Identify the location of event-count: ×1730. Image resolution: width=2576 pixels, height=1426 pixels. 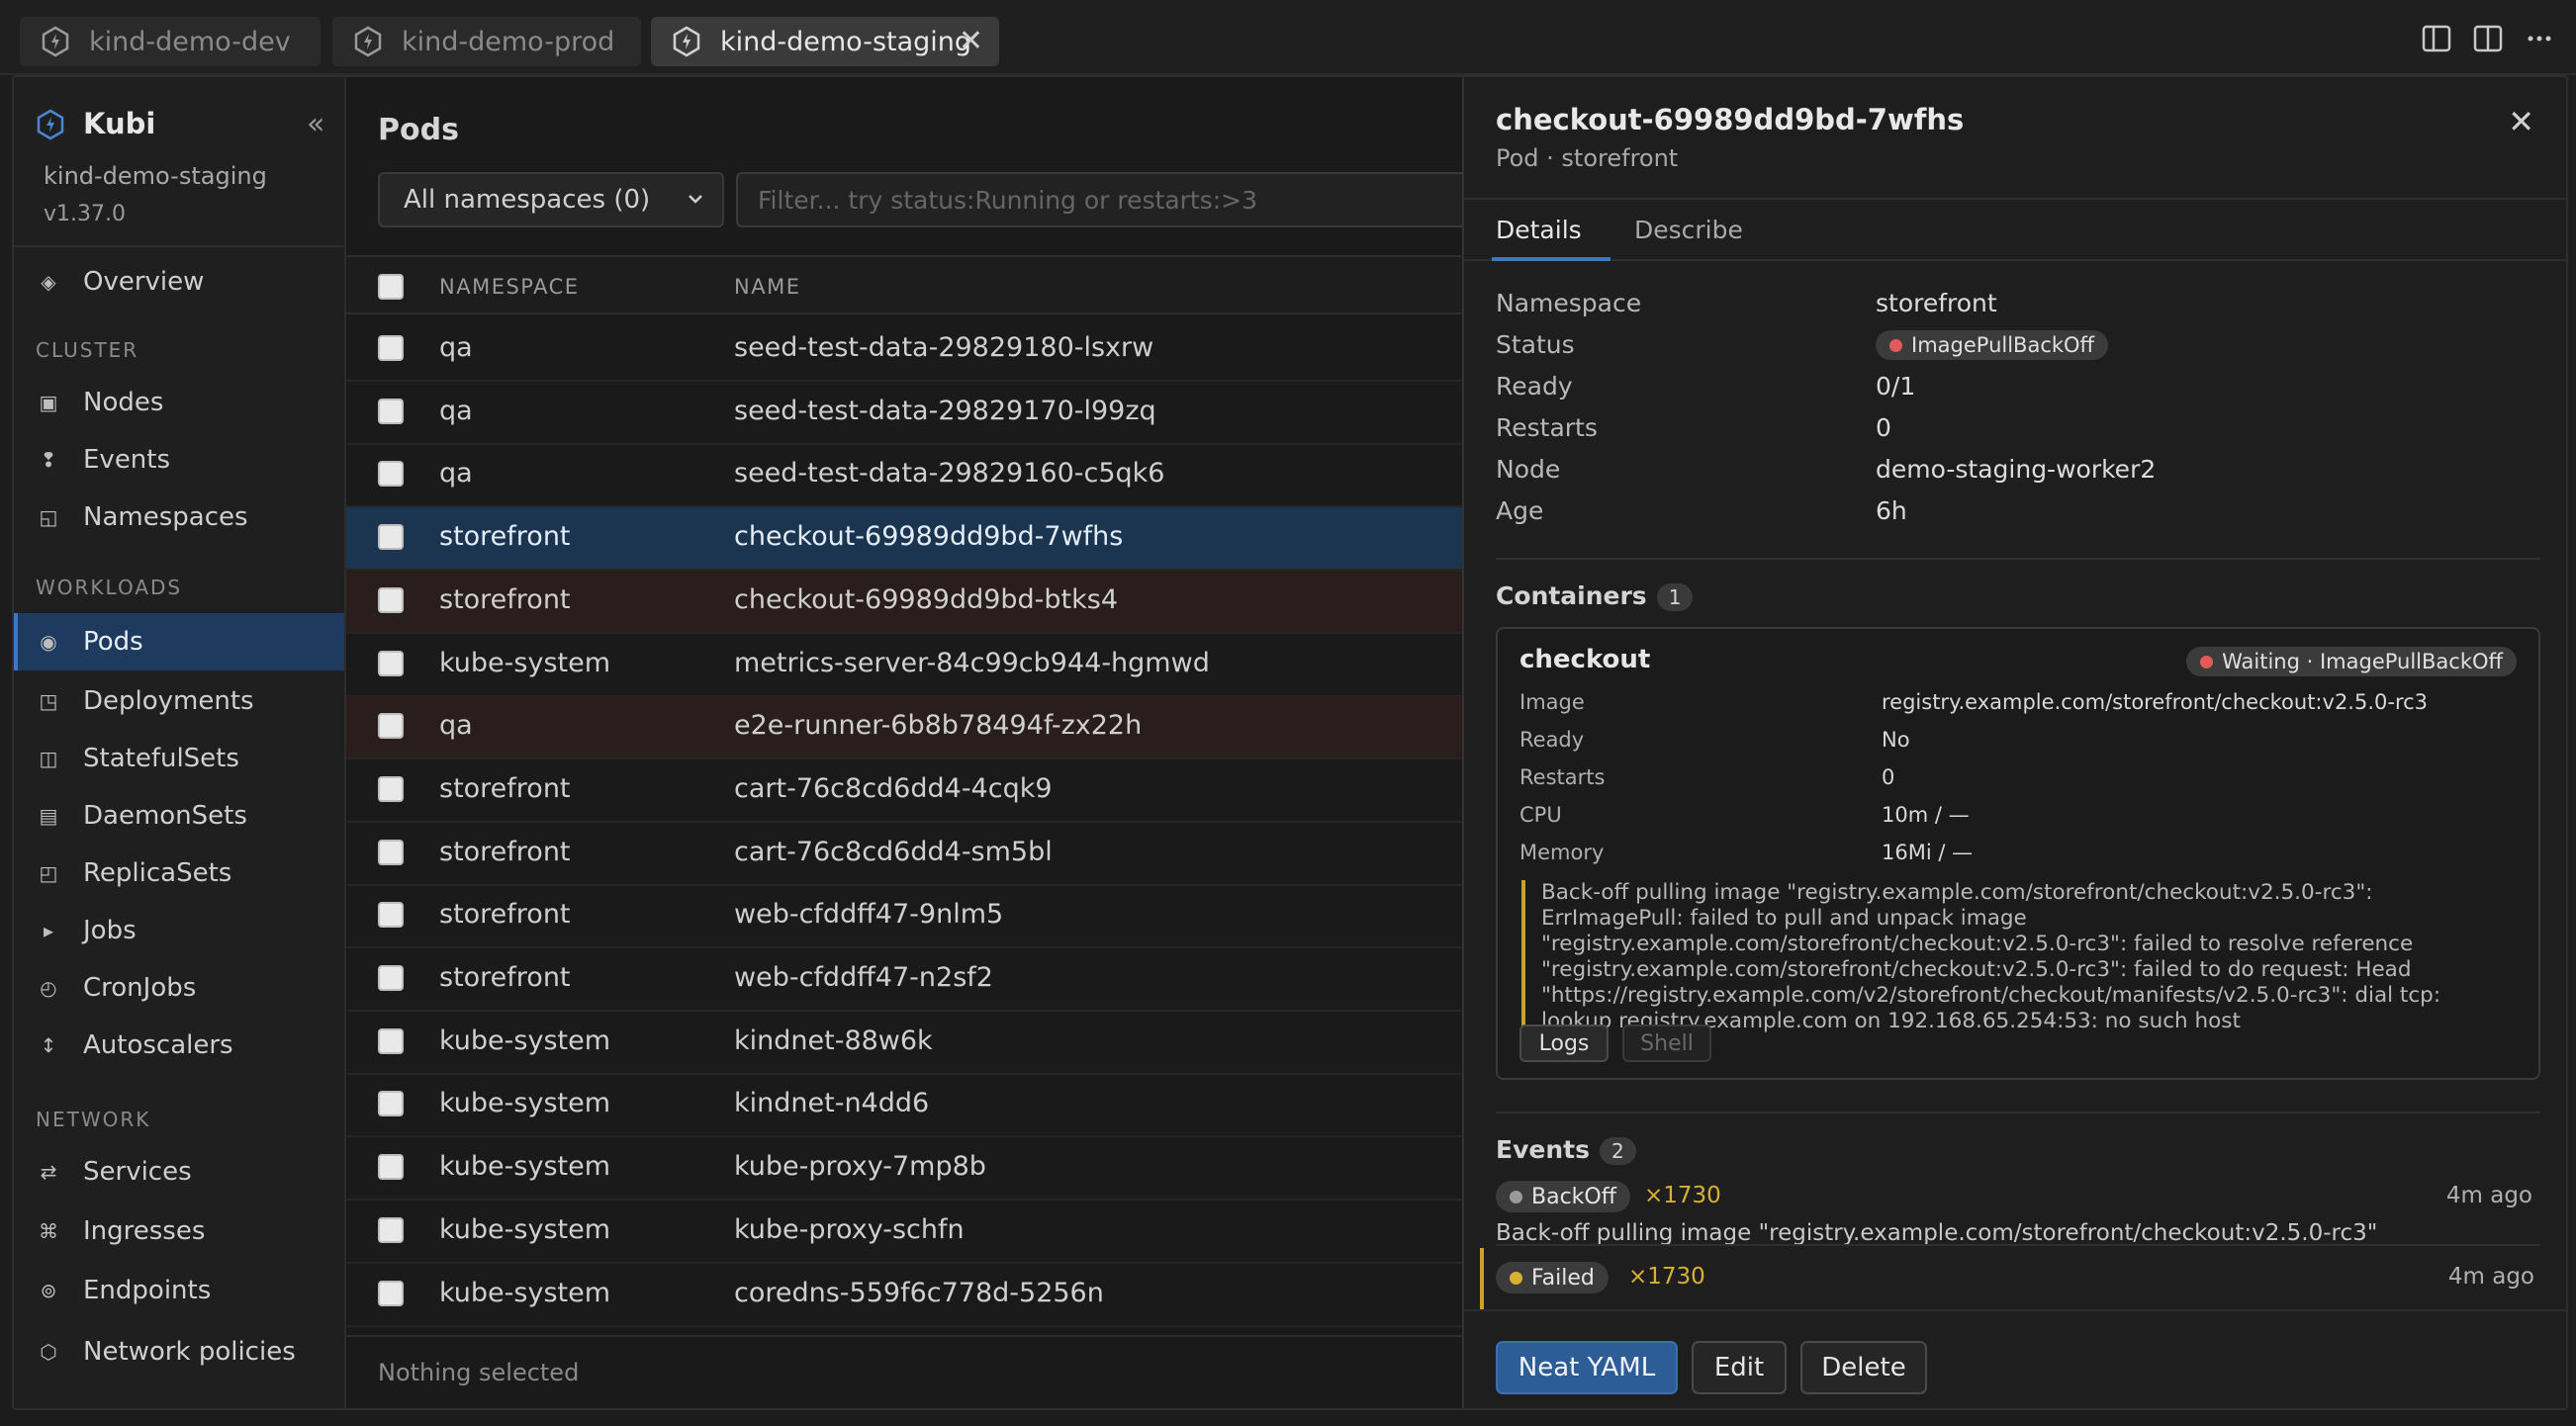
(1683, 1195).